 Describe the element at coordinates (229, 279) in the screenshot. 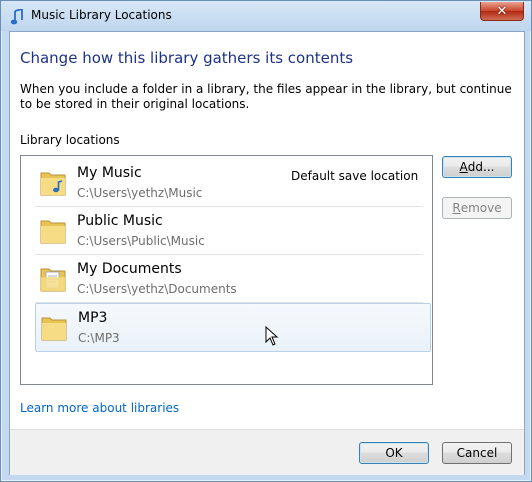

I see `list-item-my-documents: My Documents C:\Users\yethz\Documents` at that location.